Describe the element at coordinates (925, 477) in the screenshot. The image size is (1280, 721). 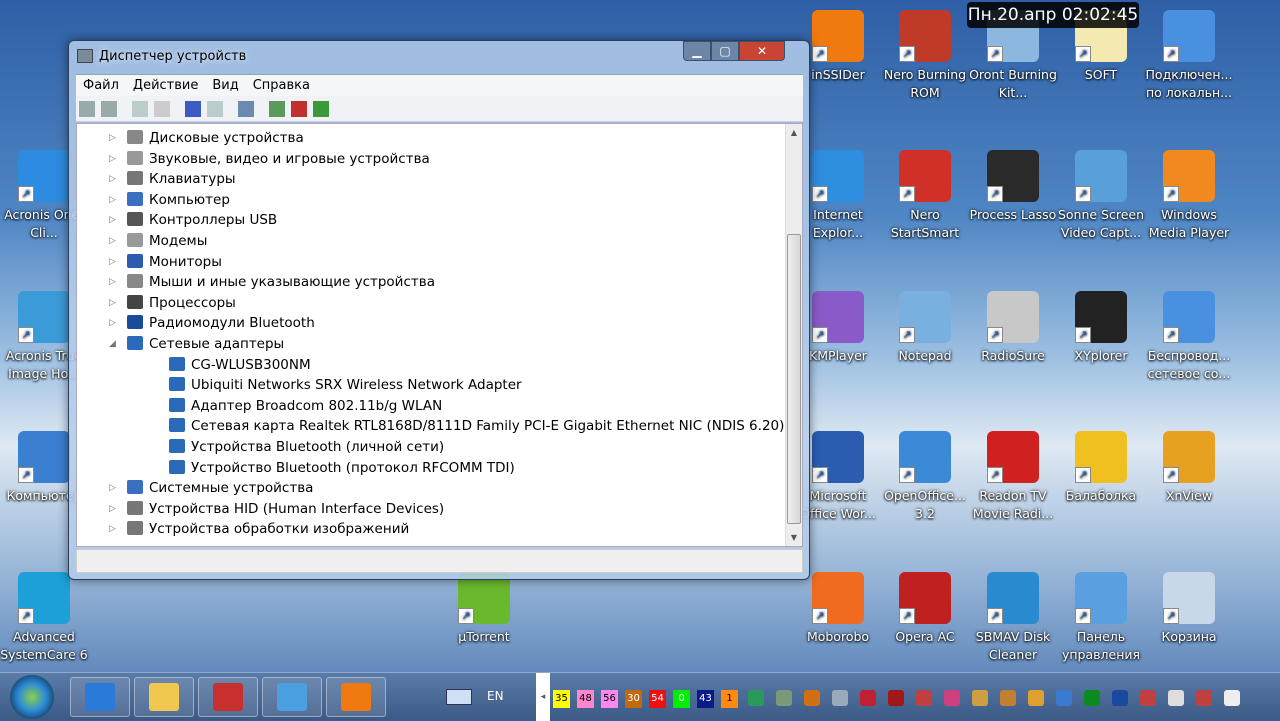
I see `desktop-icon: ↗ OpenOffice... 3.2` at that location.